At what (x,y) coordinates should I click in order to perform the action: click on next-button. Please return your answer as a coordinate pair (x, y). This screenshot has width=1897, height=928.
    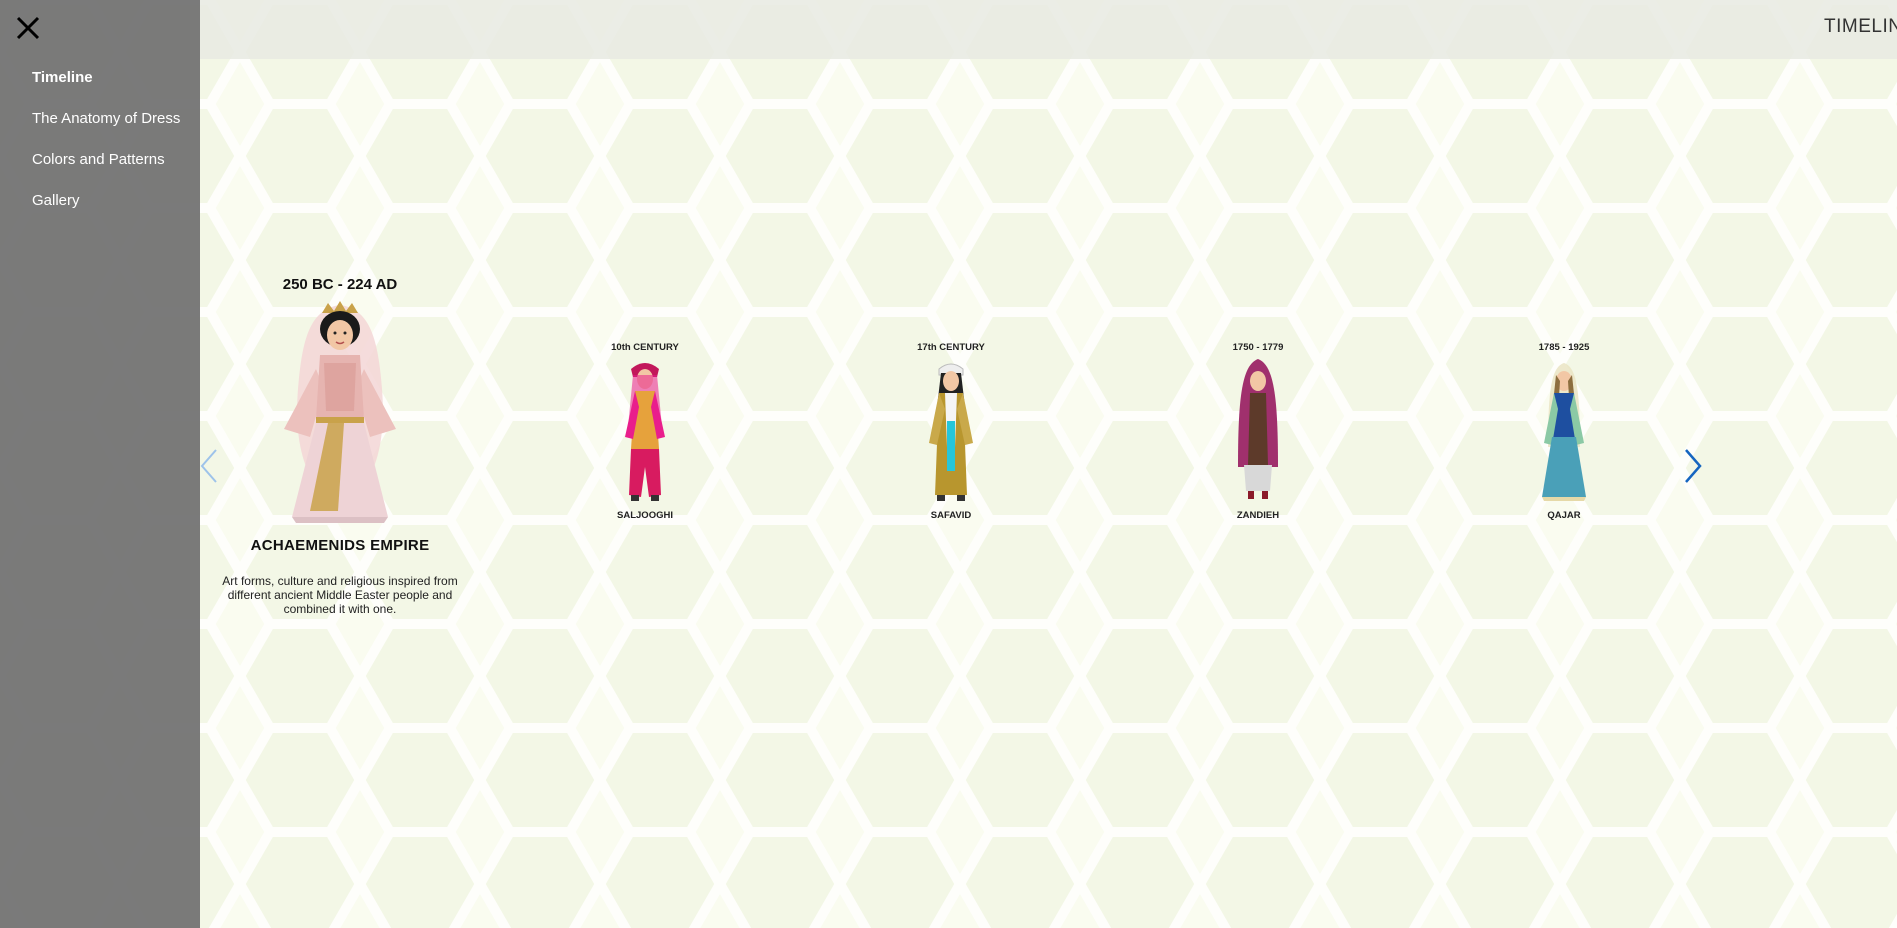
    Looking at the image, I should click on (1694, 466).